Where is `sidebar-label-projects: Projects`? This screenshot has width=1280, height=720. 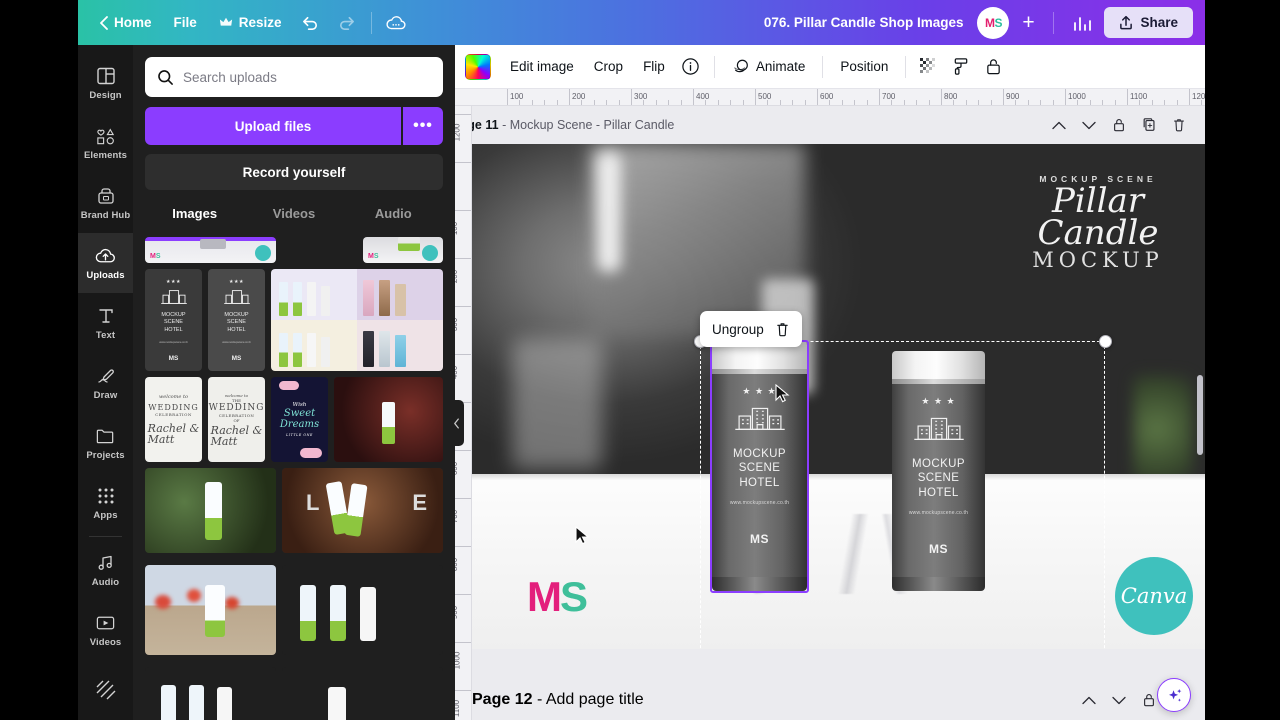 sidebar-label-projects: Projects is located at coordinates (105, 455).